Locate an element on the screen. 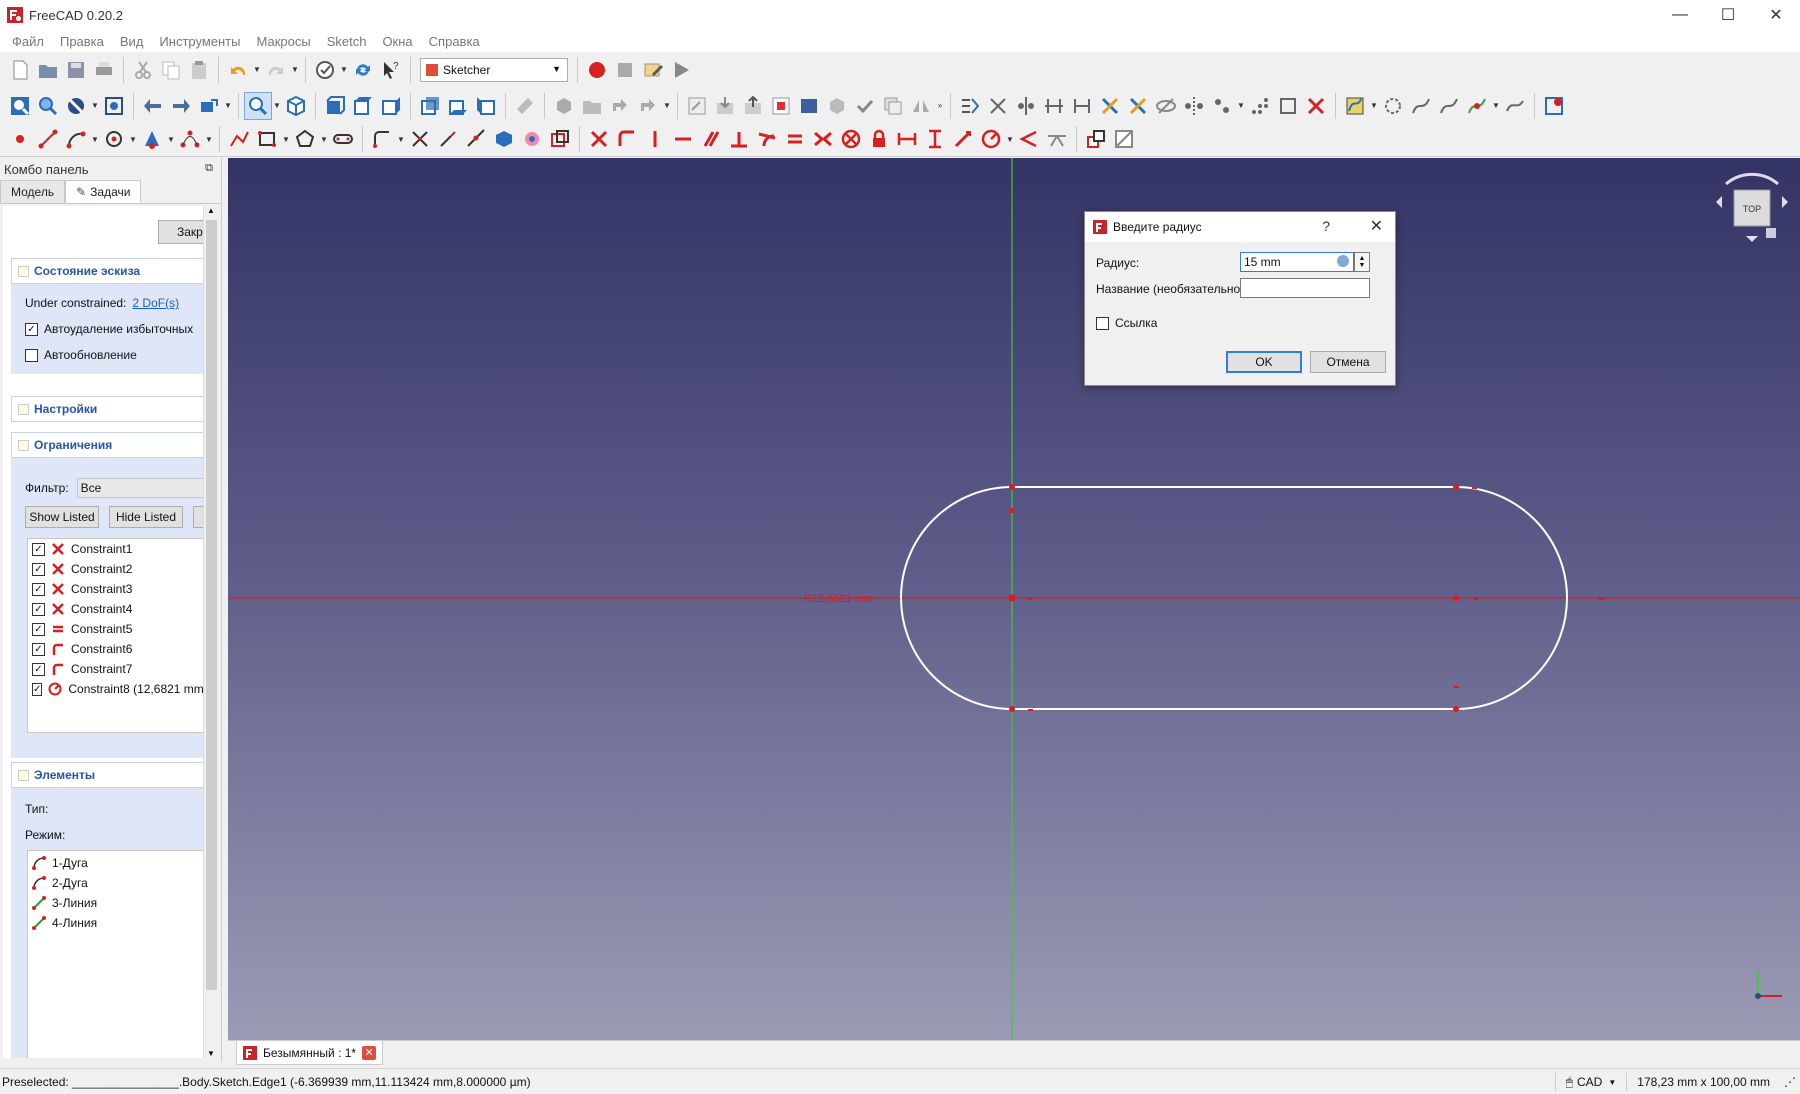  paste-icon is located at coordinates (199, 70).